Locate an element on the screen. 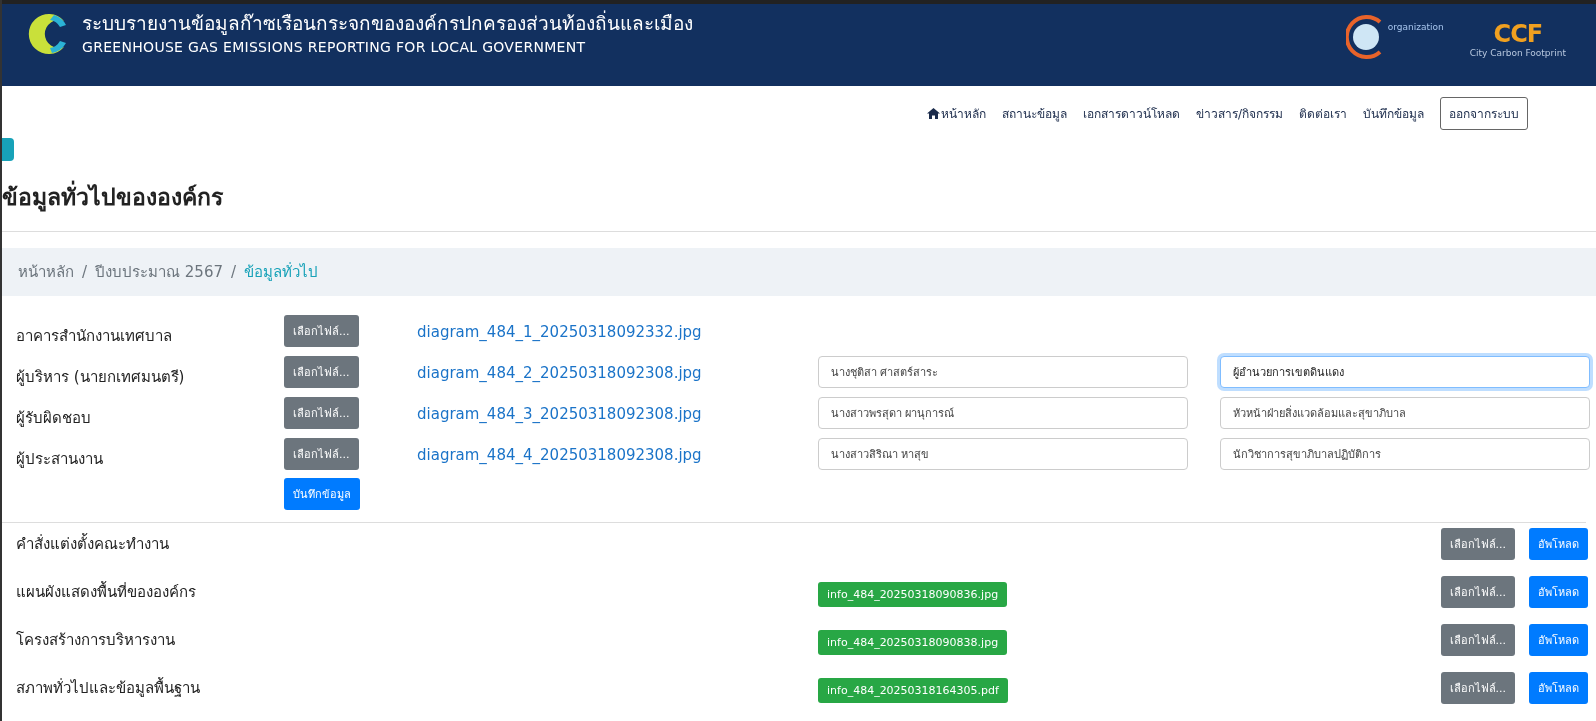 This screenshot has height=721, width=1596. row-label: ผู้รับผิดชอบ is located at coordinates (54, 418).